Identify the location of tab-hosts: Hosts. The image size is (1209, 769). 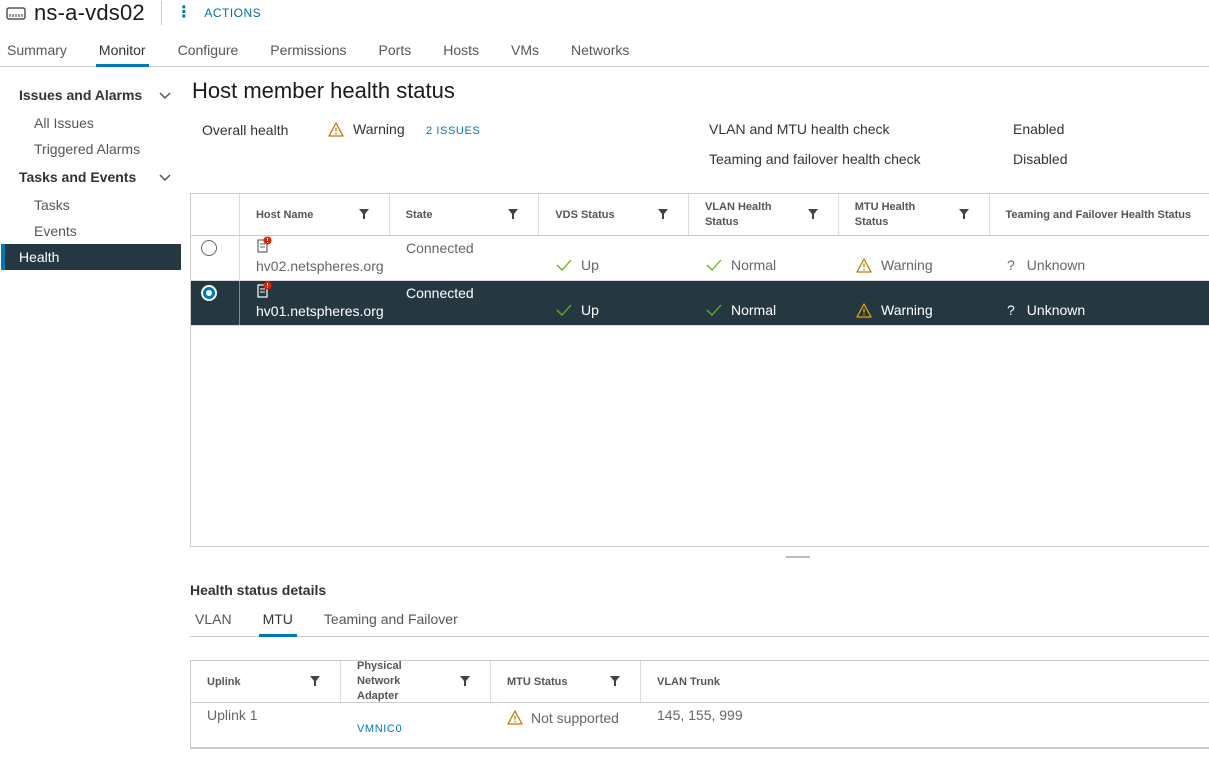
(461, 51).